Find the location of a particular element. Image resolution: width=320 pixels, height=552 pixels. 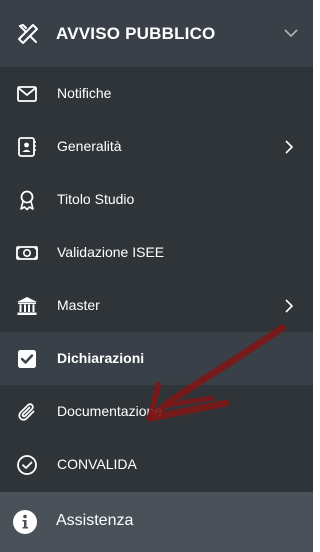

menu-item-validazione-isee: Validazione ISEE is located at coordinates (156, 252).